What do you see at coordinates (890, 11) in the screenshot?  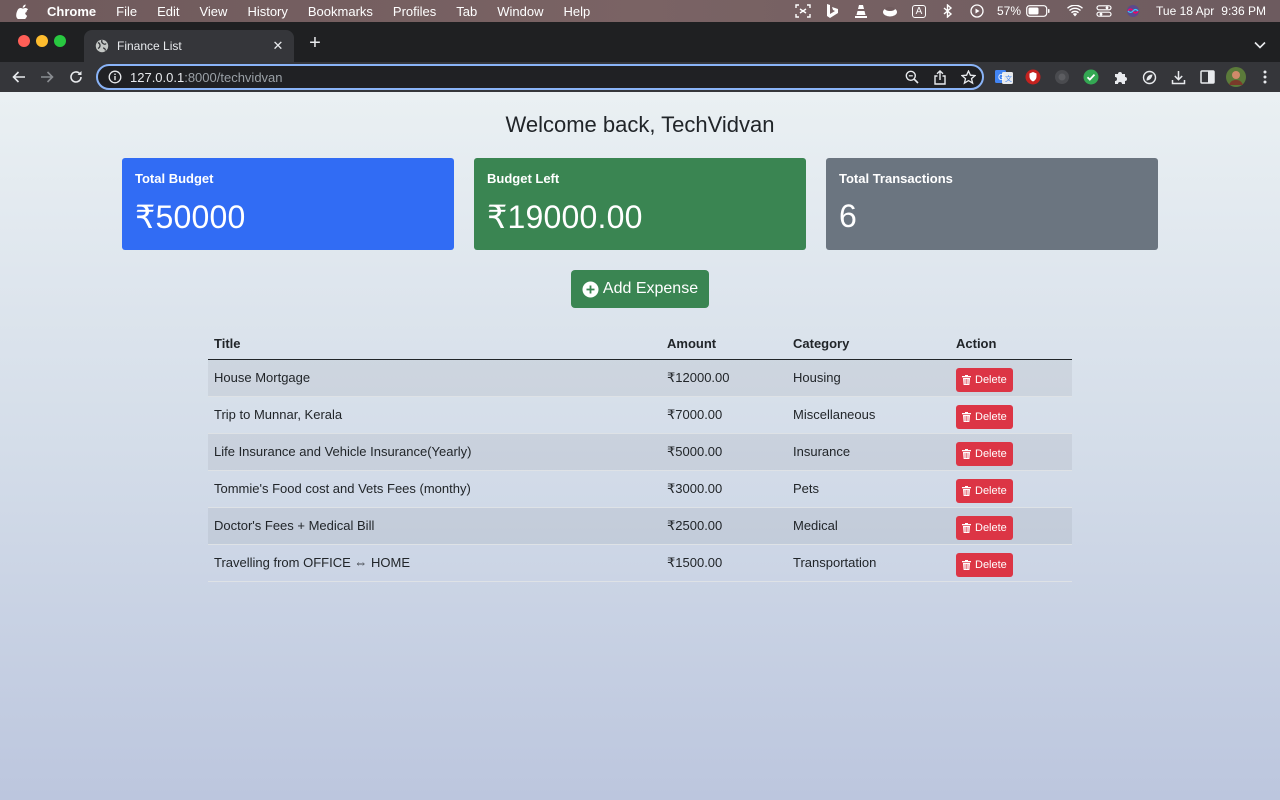 I see `coffee-cup-icon` at bounding box center [890, 11].